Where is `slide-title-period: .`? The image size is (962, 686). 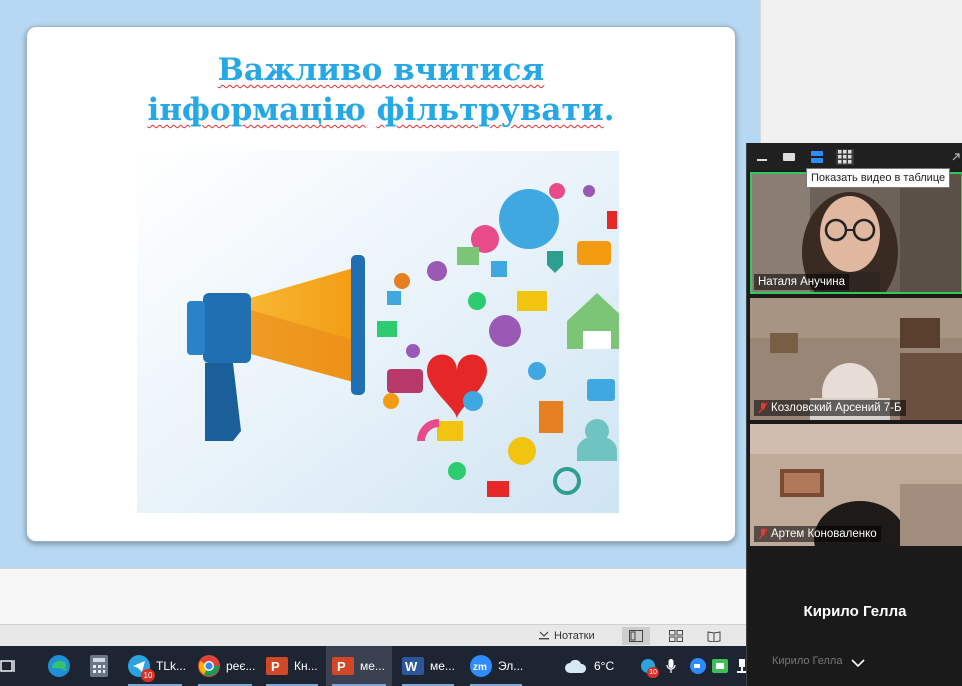
slide-title-period: . is located at coordinates (609, 110).